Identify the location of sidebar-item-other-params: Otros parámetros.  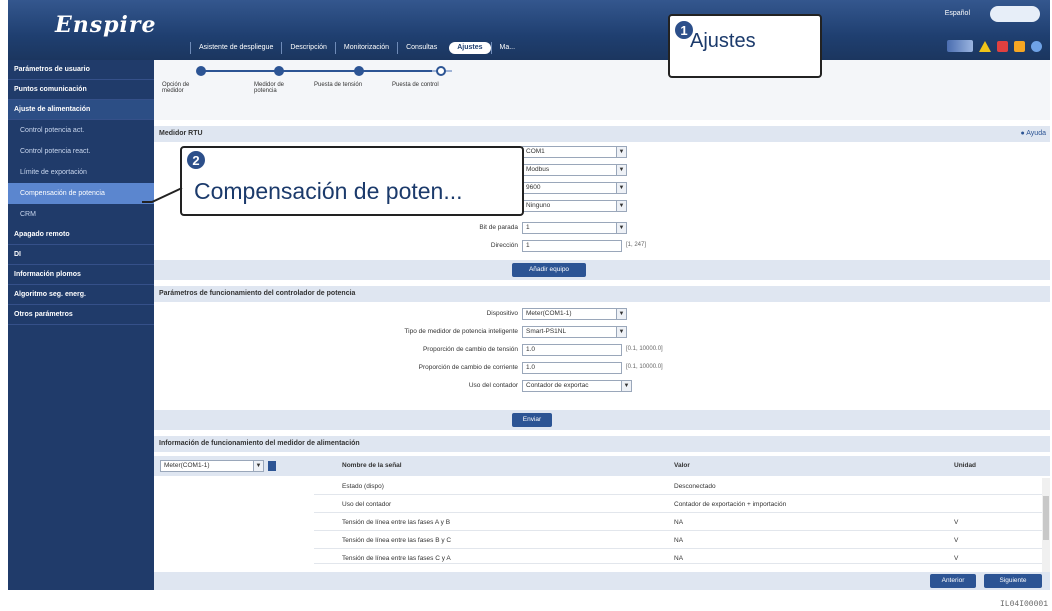
(81, 315).